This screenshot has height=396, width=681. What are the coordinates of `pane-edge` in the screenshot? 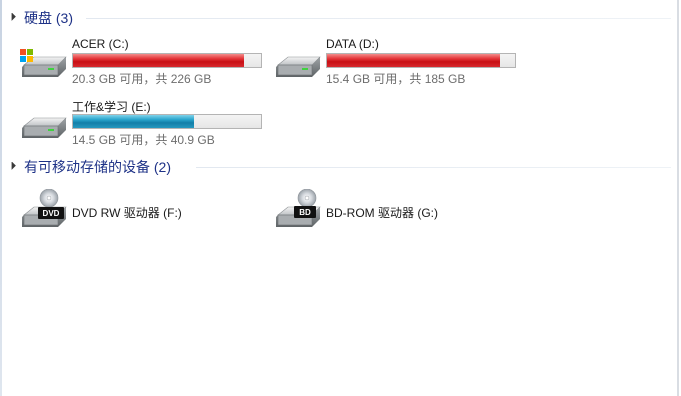 It's located at (1, 198).